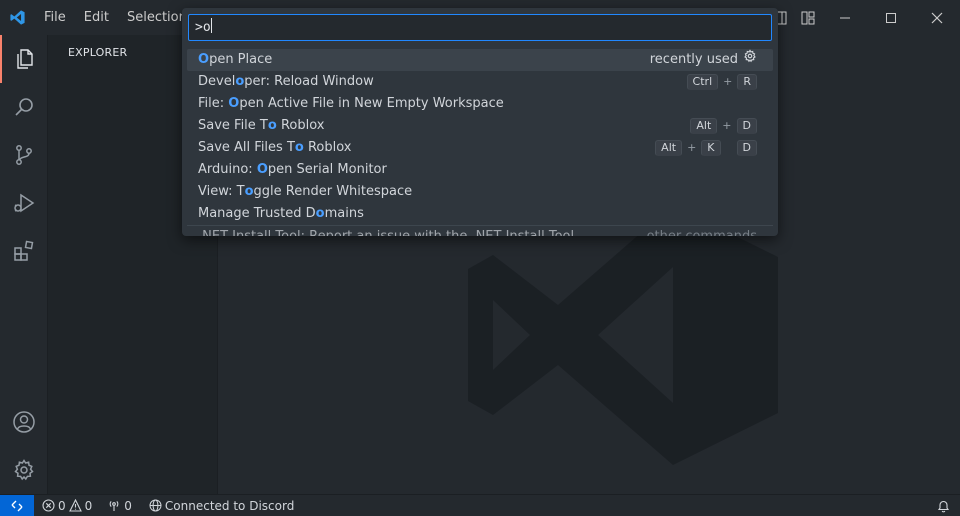 The image size is (960, 516). What do you see at coordinates (480, 170) in the screenshot?
I see `command-item: Arduino: Open Serial Monitor` at bounding box center [480, 170].